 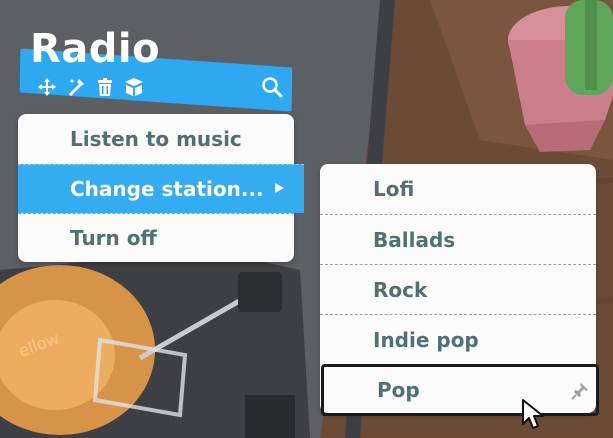 I want to click on station-item-pop: Pop, so click(x=460, y=390).